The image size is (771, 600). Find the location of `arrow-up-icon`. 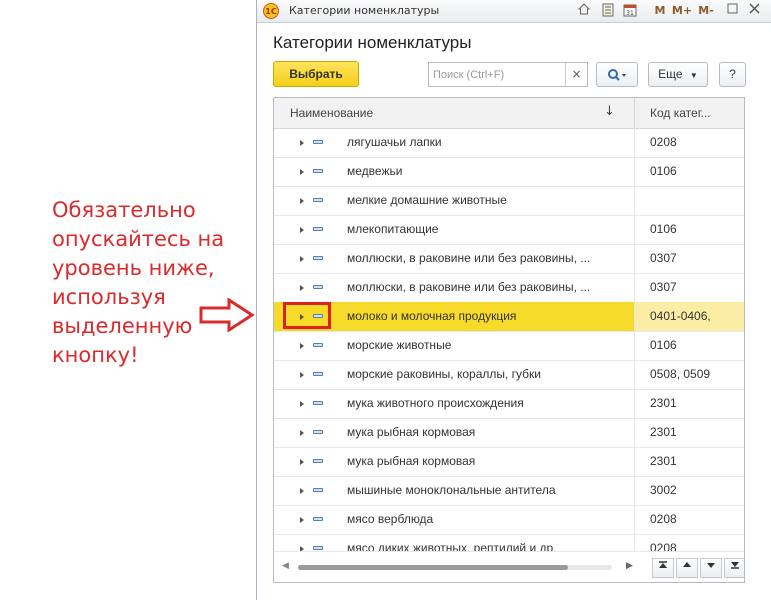

arrow-up-icon is located at coordinates (687, 564).